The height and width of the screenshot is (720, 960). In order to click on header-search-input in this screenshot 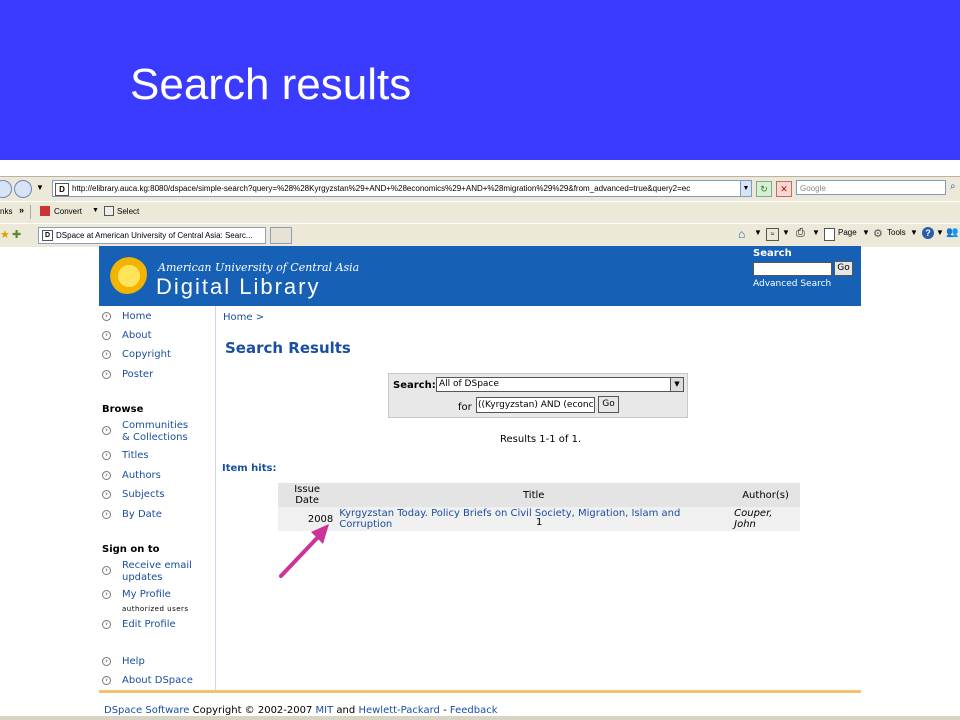, I will do `click(792, 269)`.